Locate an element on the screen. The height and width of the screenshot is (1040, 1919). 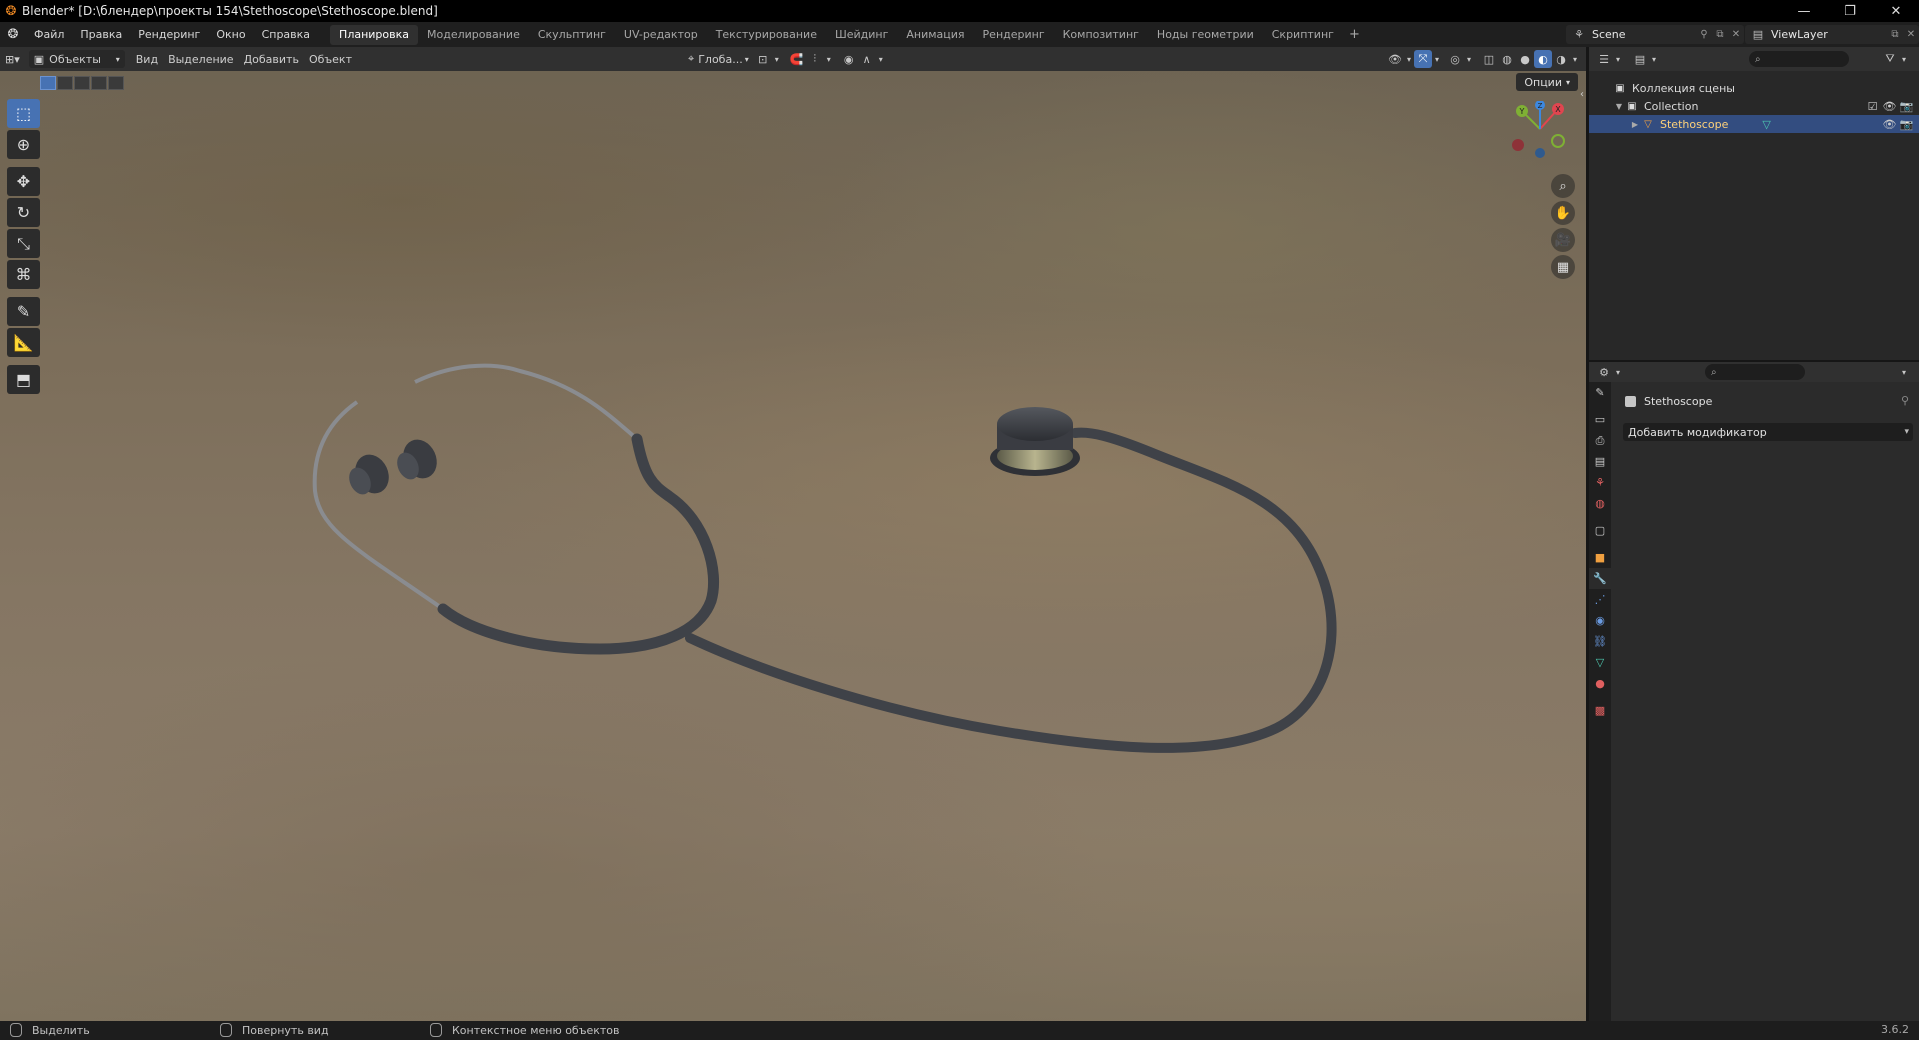
rendered-shading-icon: ◑ is located at coordinates (1561, 59).